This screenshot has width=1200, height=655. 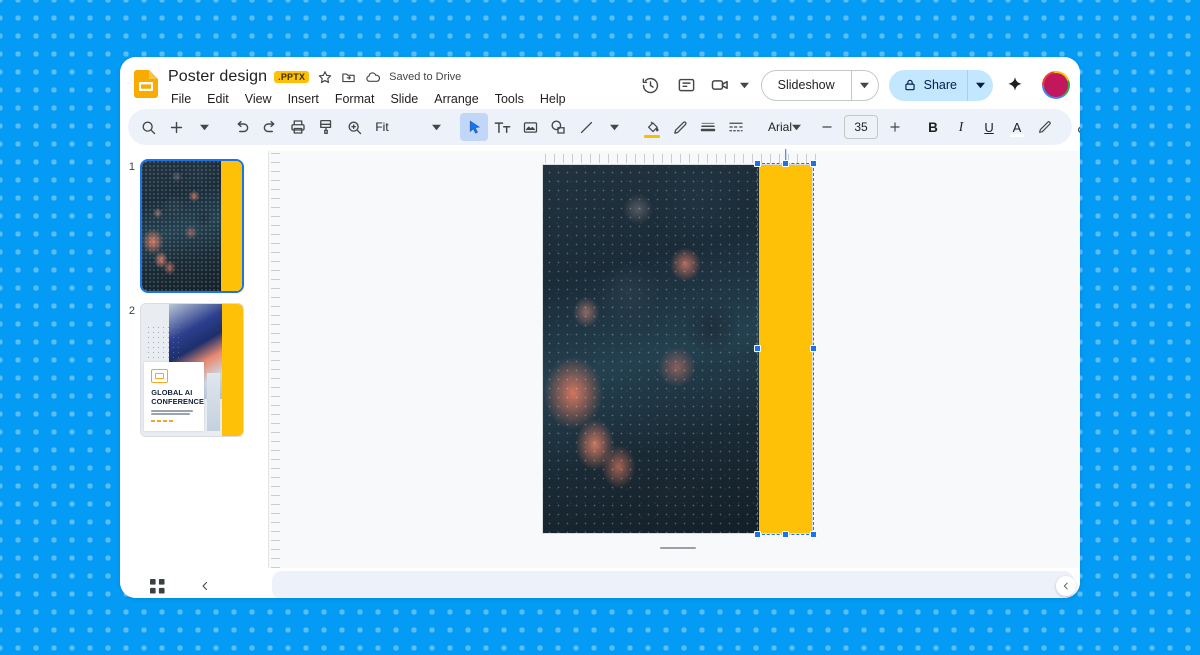 I want to click on paint-format-icon, so click(x=326, y=127).